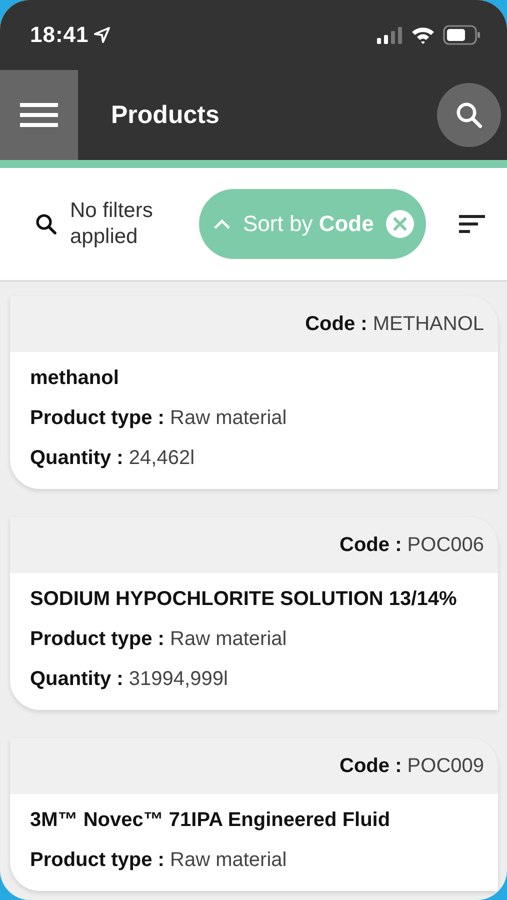  What do you see at coordinates (75, 378) in the screenshot?
I see `product-name: methanol` at bounding box center [75, 378].